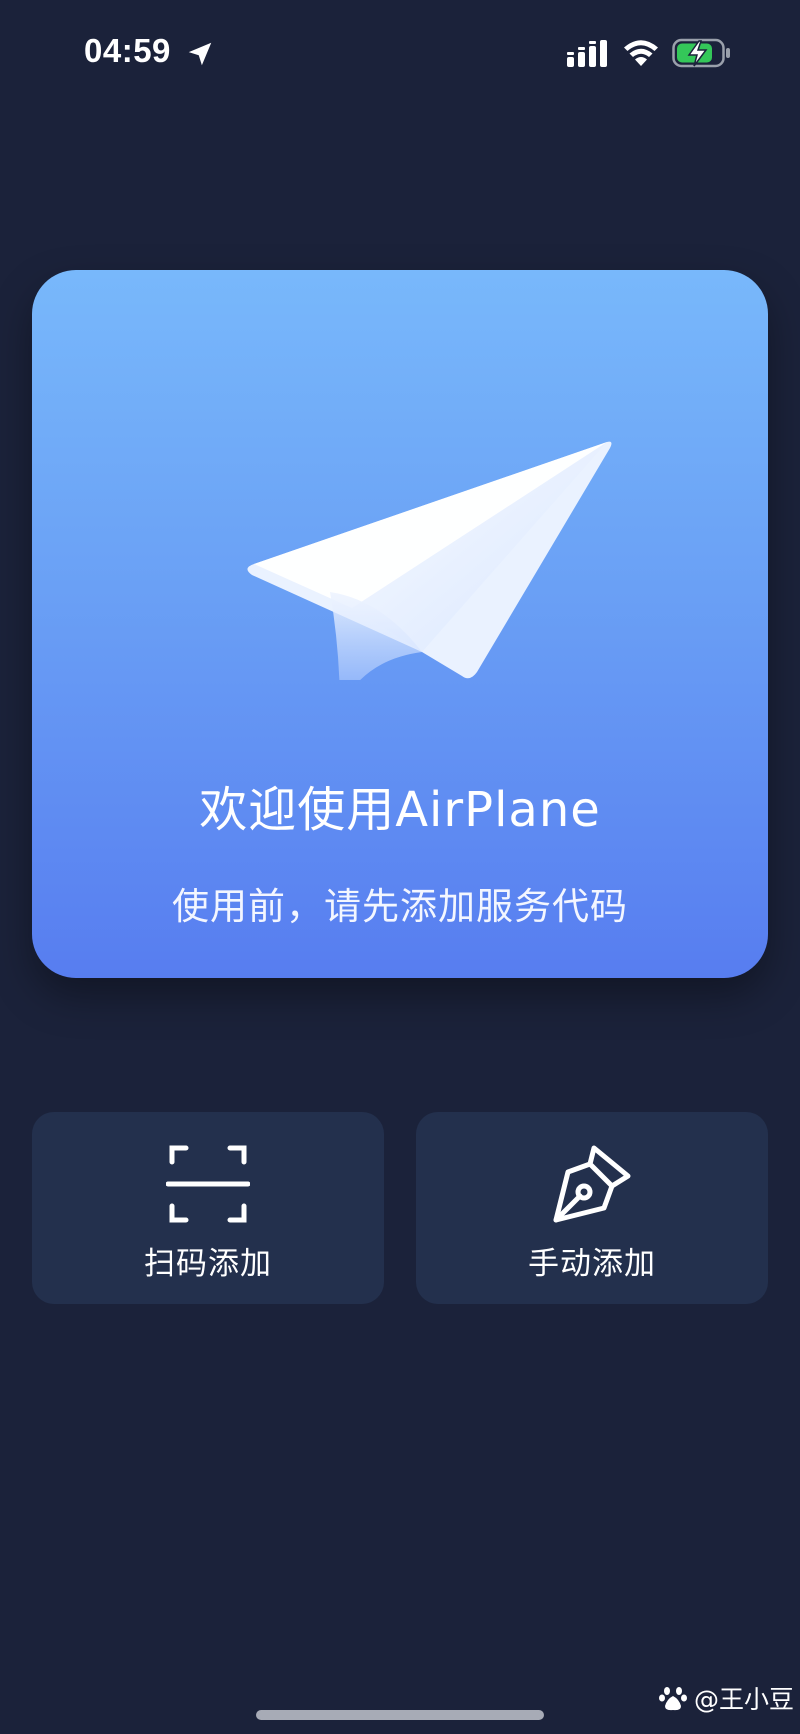 The width and height of the screenshot is (800, 1734). What do you see at coordinates (587, 53) in the screenshot?
I see `cellular-signal-icon` at bounding box center [587, 53].